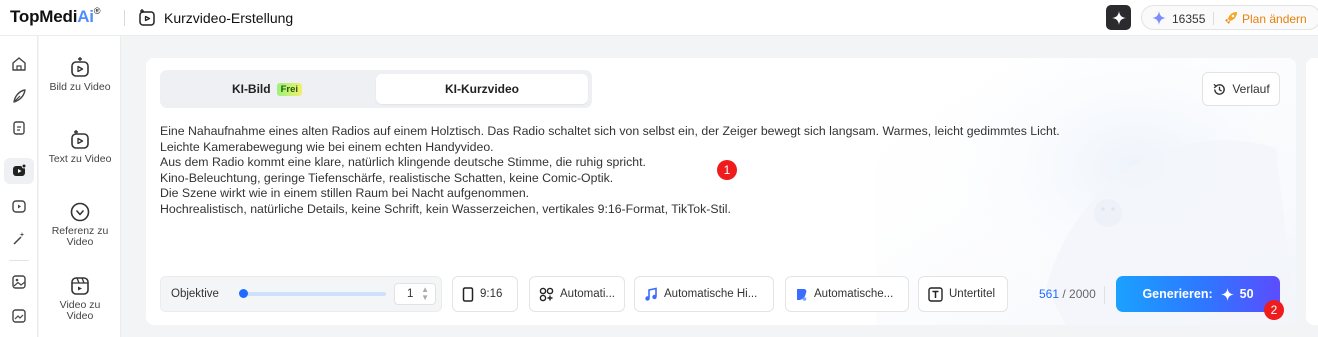  I want to click on right-panel-edge, so click(1312, 191).